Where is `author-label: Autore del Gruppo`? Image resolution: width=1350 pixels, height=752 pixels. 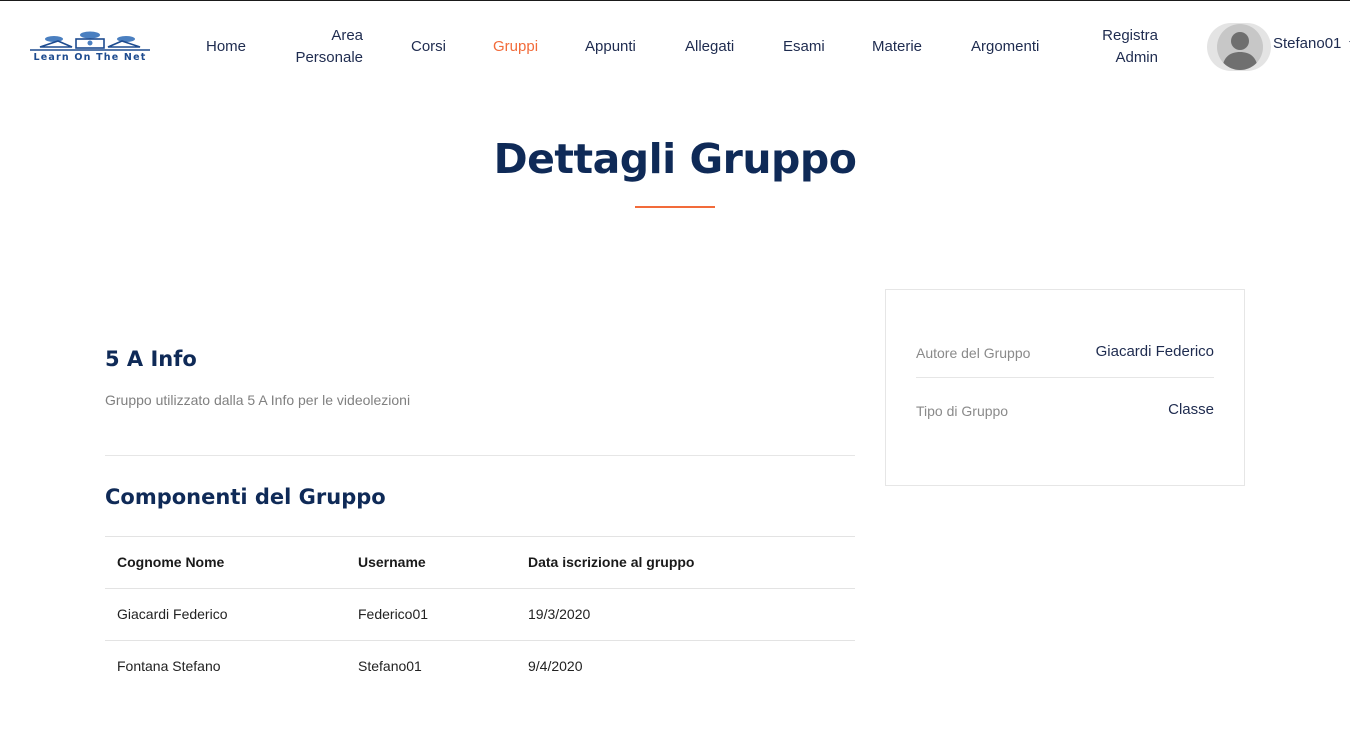
author-label: Autore del Gruppo is located at coordinates (973, 353).